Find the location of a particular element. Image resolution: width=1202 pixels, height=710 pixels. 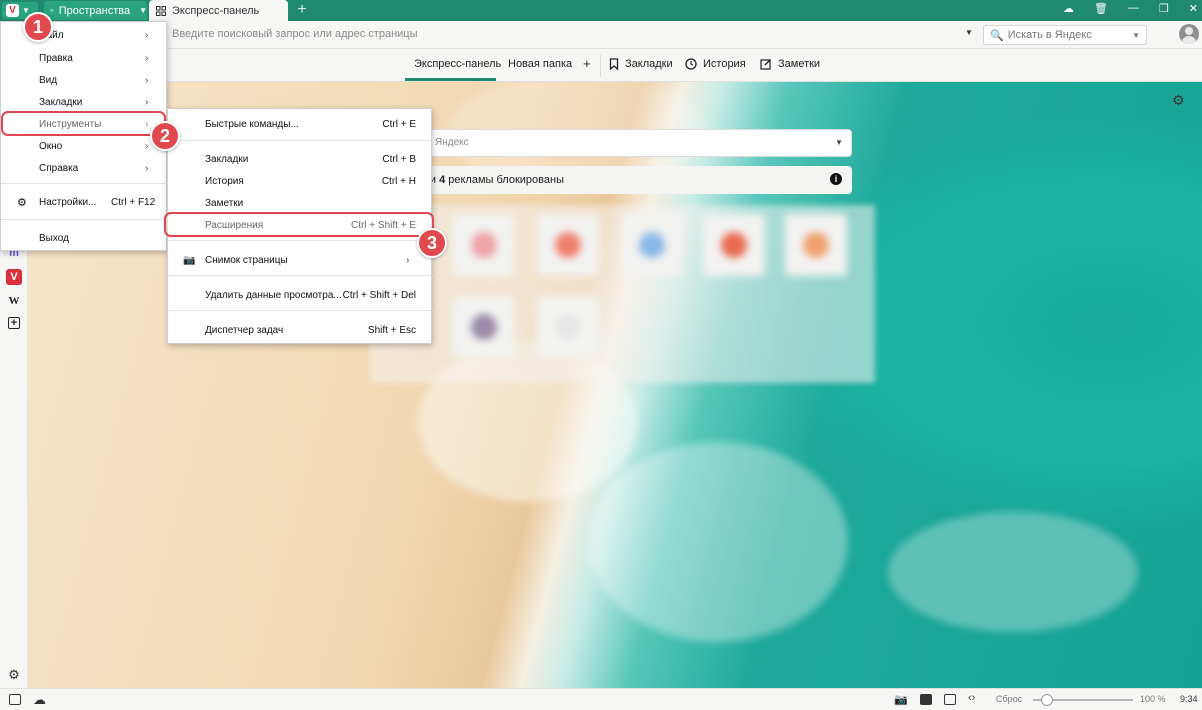

menu-item-shortcut: Ctrl + F12 is located at coordinates (133, 202).